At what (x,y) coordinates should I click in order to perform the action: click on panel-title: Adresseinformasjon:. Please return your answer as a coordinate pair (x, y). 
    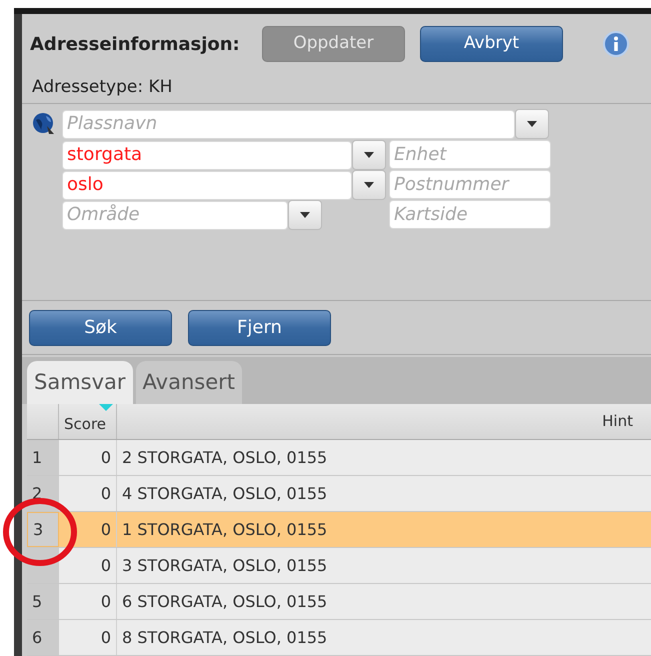
    Looking at the image, I should click on (135, 44).